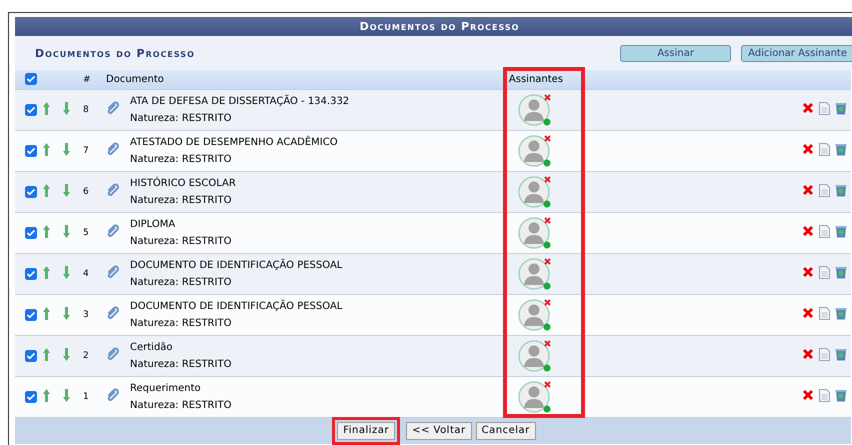 The width and height of the screenshot is (852, 445). What do you see at coordinates (86, 315) in the screenshot?
I see `document-number: 3` at bounding box center [86, 315].